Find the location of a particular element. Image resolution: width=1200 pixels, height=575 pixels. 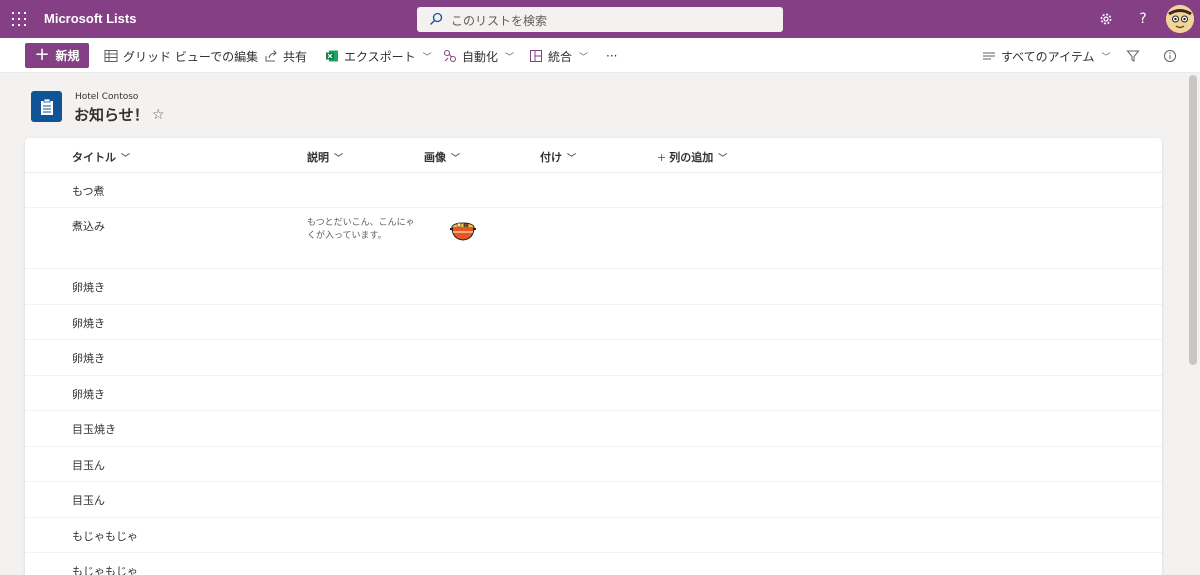

excel-icon is located at coordinates (332, 56).